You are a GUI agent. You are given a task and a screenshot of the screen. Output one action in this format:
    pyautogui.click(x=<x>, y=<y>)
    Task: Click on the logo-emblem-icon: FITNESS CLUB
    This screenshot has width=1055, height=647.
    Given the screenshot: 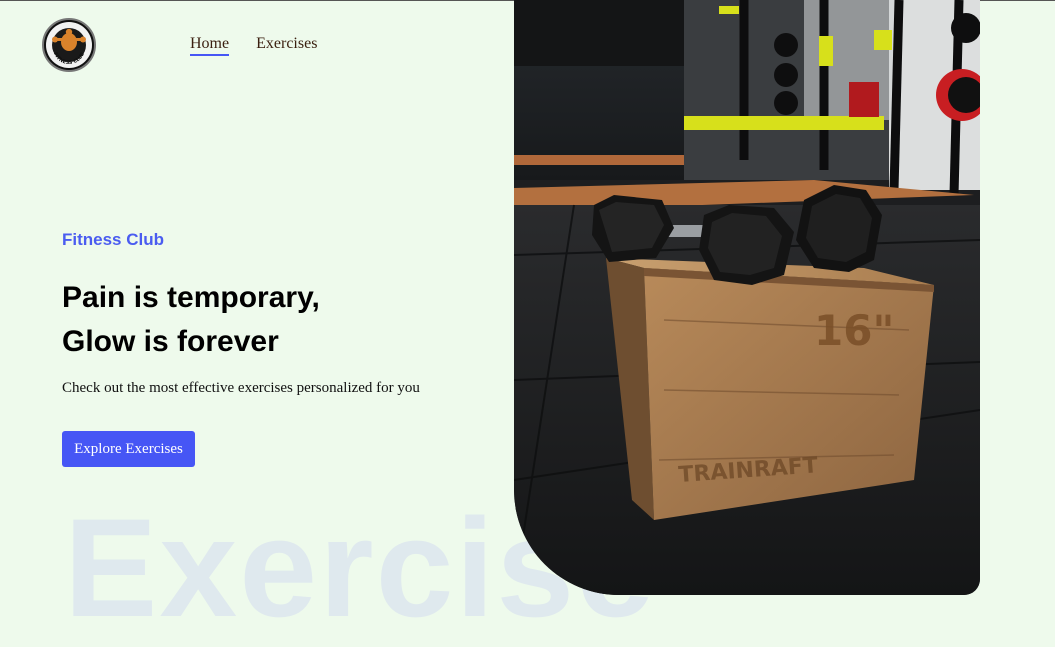 What is the action you would take?
    pyautogui.click(x=69, y=45)
    